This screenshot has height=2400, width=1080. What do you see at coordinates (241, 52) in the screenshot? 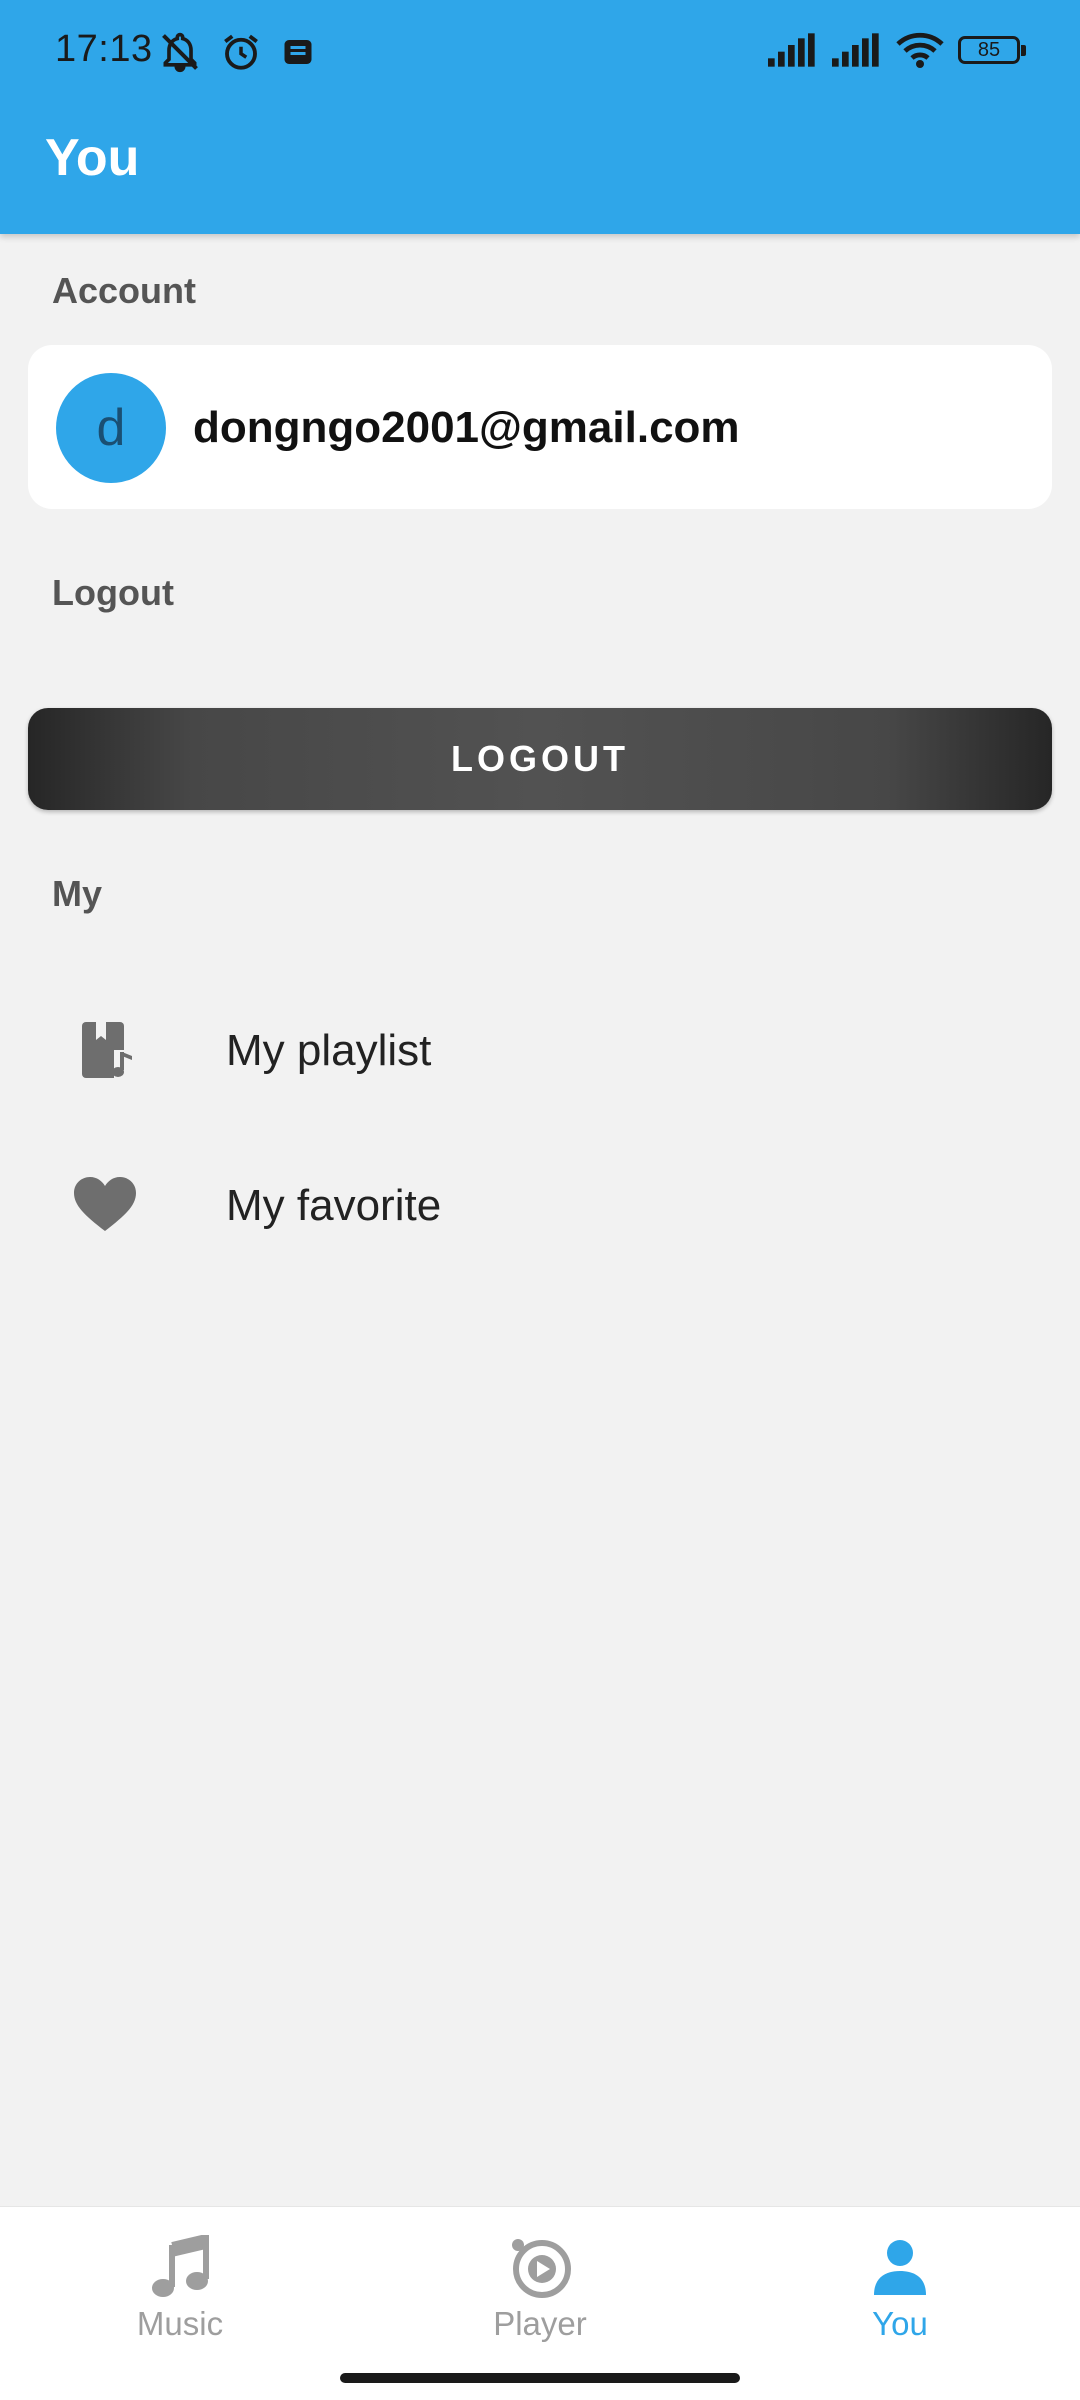
I see `alarm-icon` at bounding box center [241, 52].